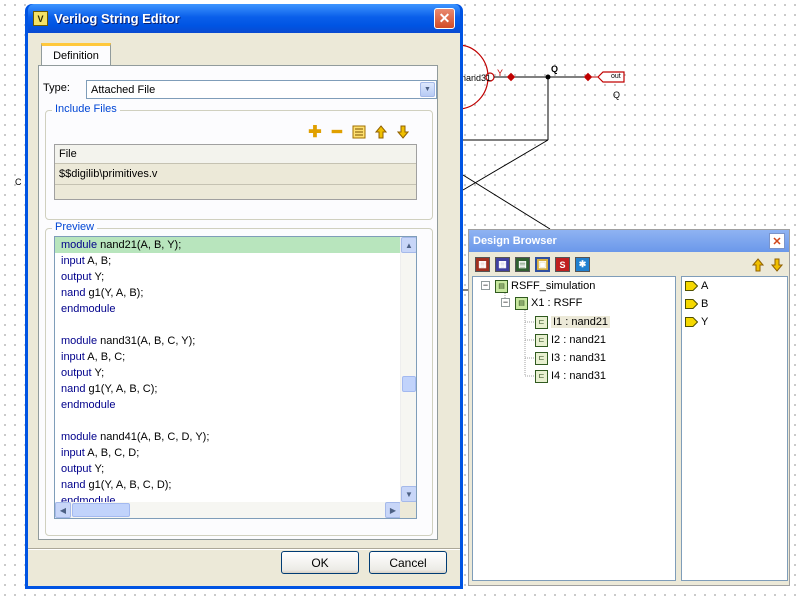 The width and height of the screenshot is (800, 600). Describe the element at coordinates (485, 285) in the screenshot. I see `collapse-root-icon: −` at that location.